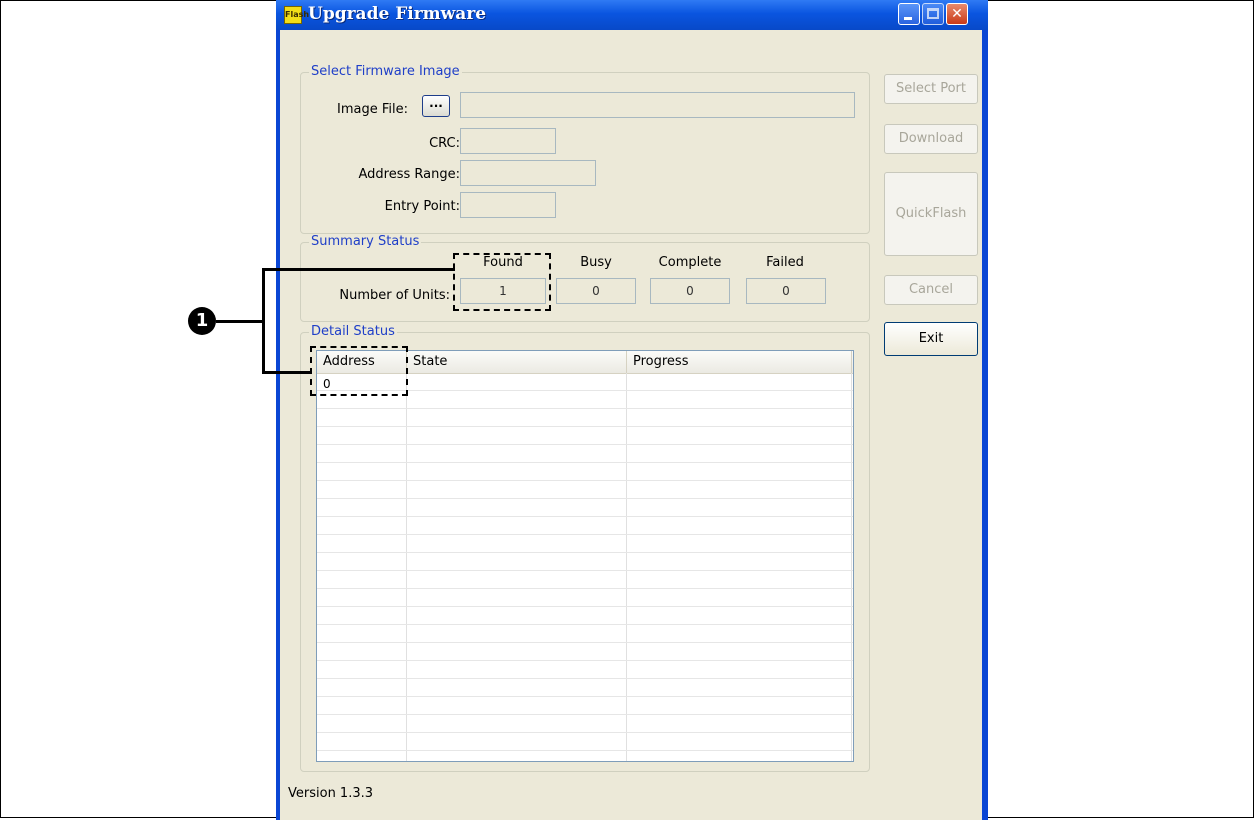 The image size is (1256, 820). I want to click on minimize-icon, so click(908, 18).